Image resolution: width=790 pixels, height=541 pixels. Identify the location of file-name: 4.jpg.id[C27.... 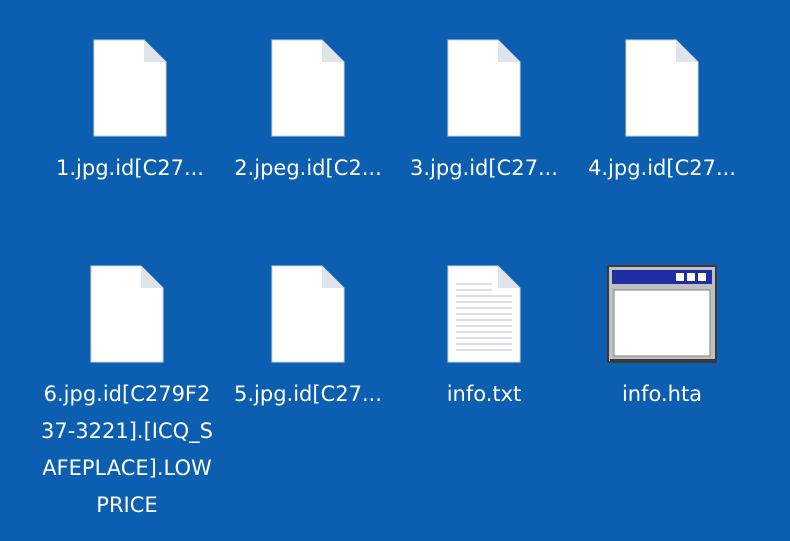
(662, 168).